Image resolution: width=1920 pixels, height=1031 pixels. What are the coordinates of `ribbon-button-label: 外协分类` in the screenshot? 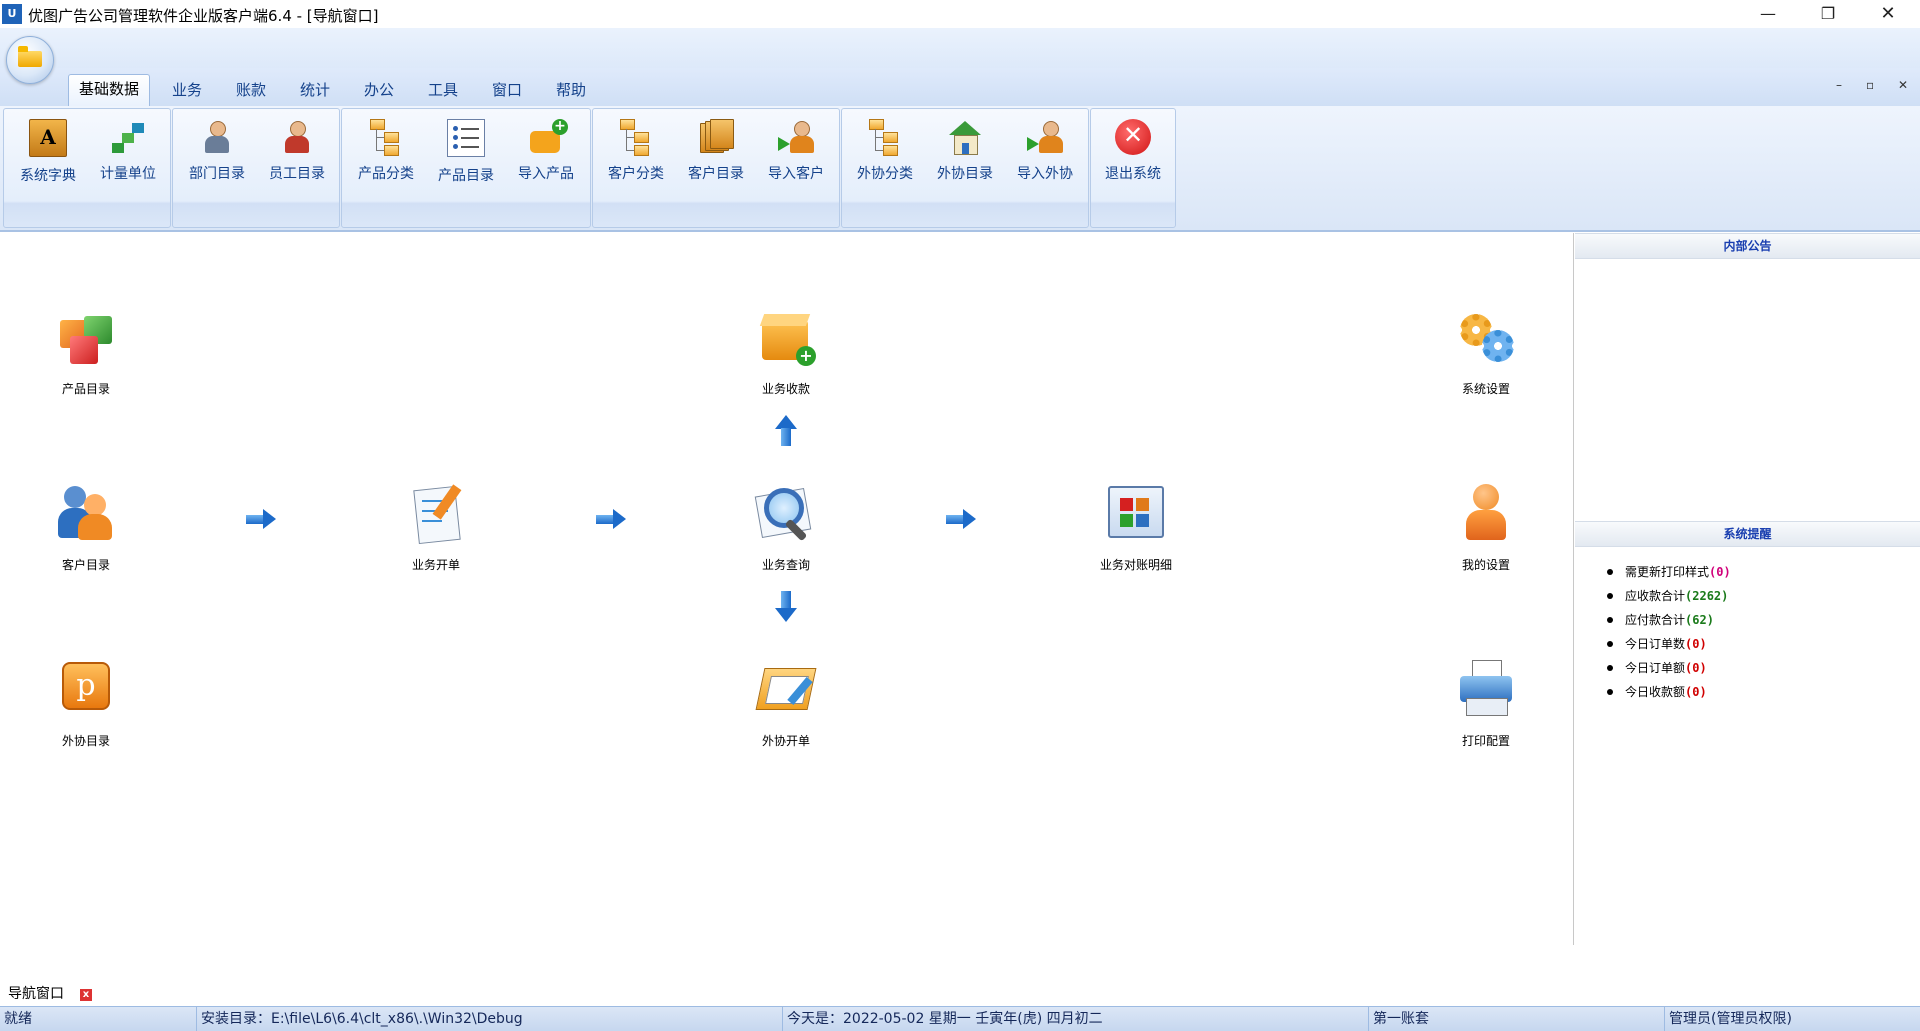 It's located at (885, 174).